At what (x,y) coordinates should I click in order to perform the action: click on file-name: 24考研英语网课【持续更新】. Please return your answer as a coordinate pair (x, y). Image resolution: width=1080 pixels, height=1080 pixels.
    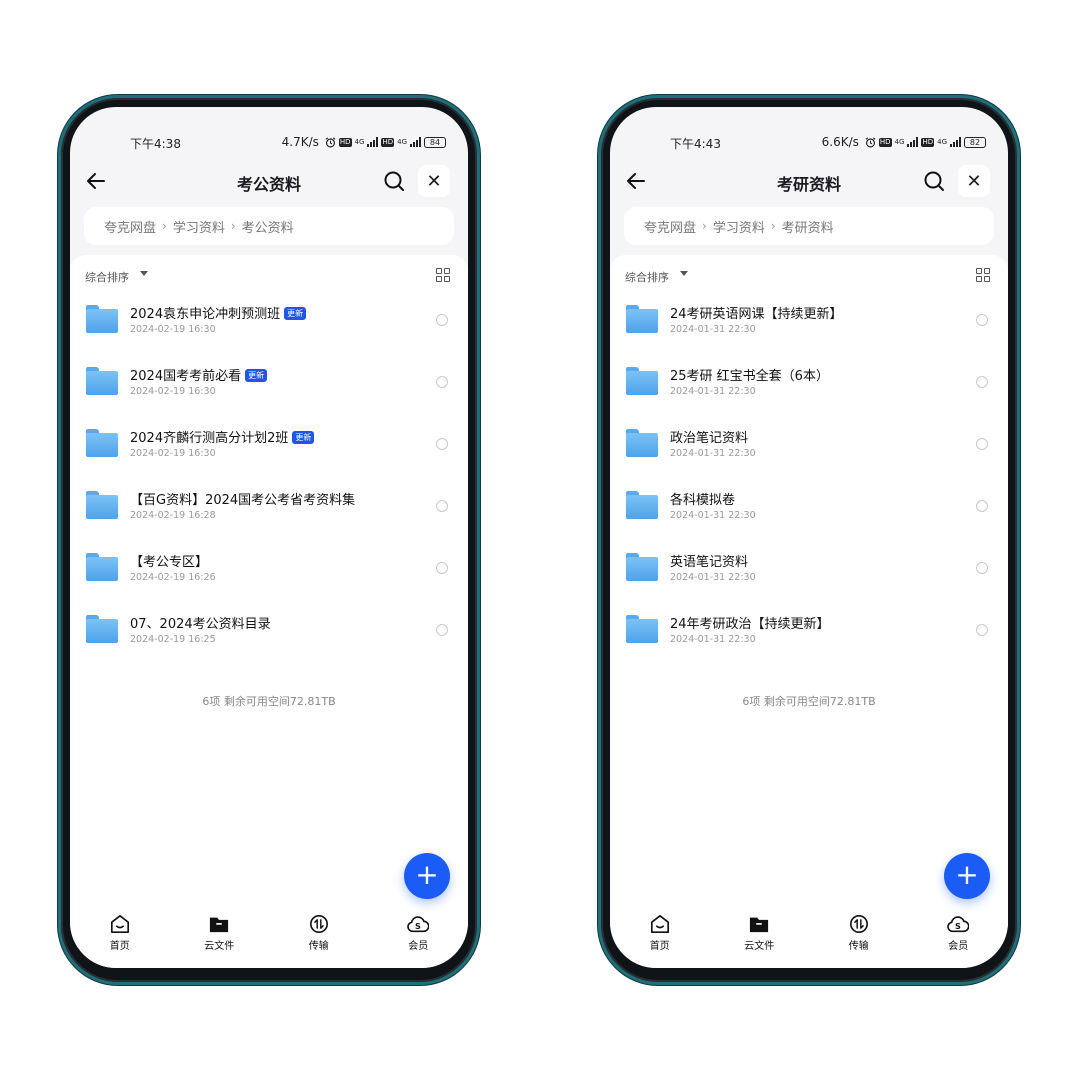
    Looking at the image, I should click on (756, 312).